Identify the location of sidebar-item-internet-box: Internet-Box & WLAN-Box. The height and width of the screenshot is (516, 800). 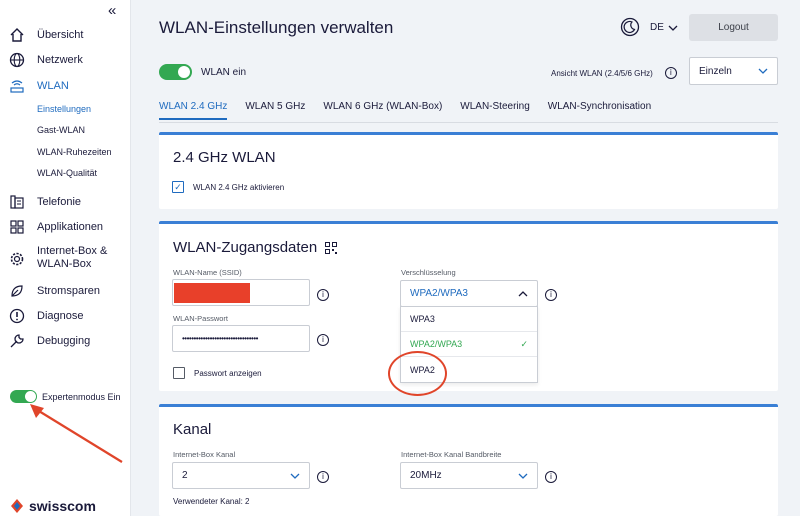
(57, 258).